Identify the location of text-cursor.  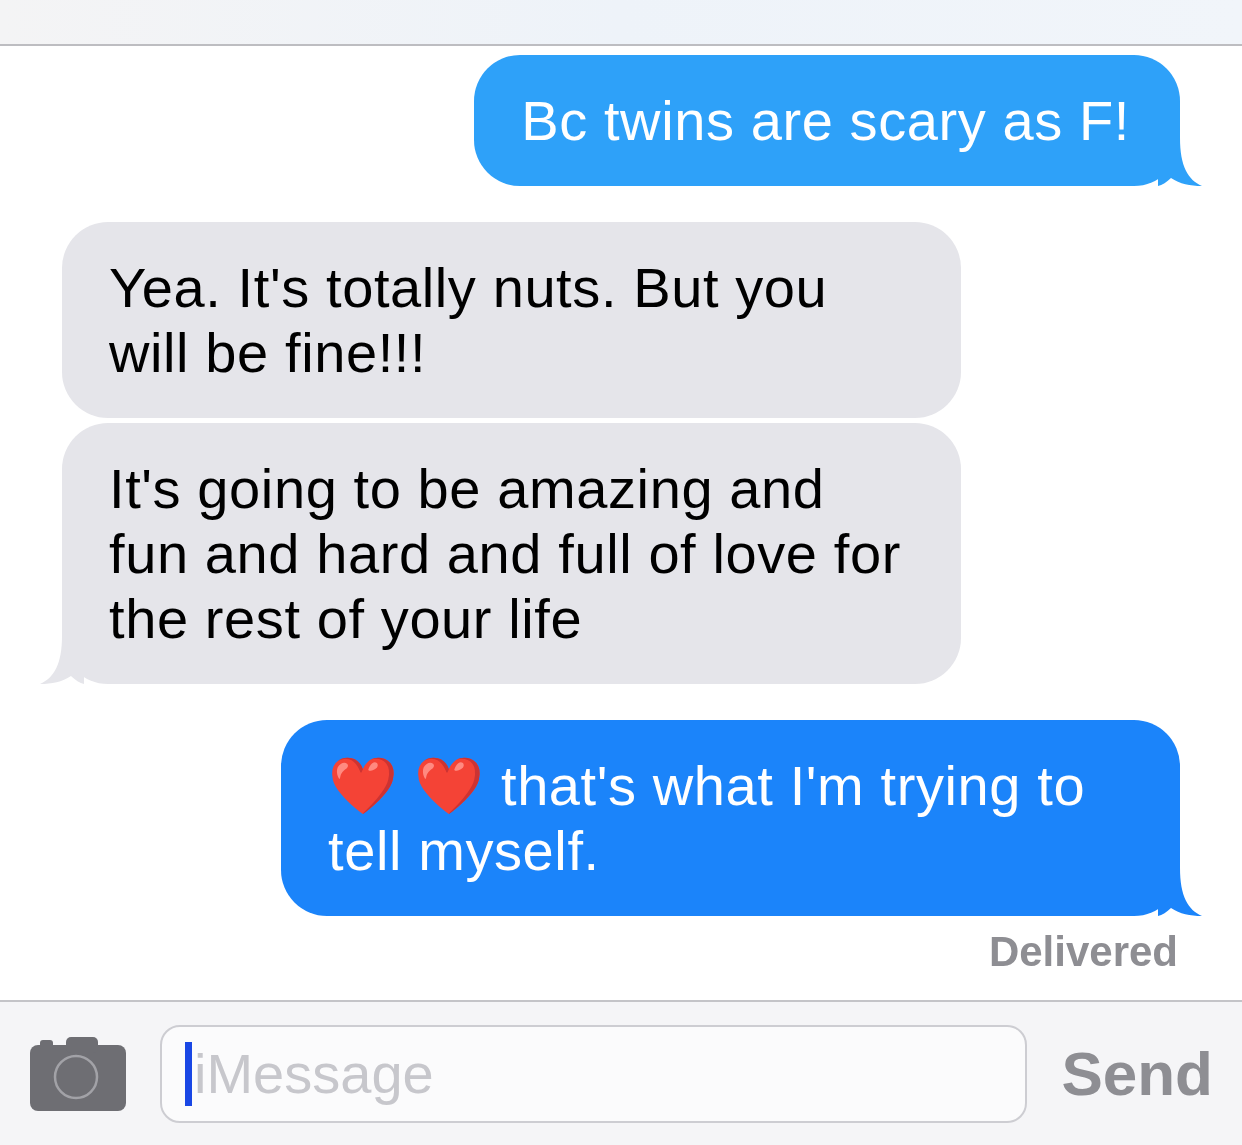
(188, 1073).